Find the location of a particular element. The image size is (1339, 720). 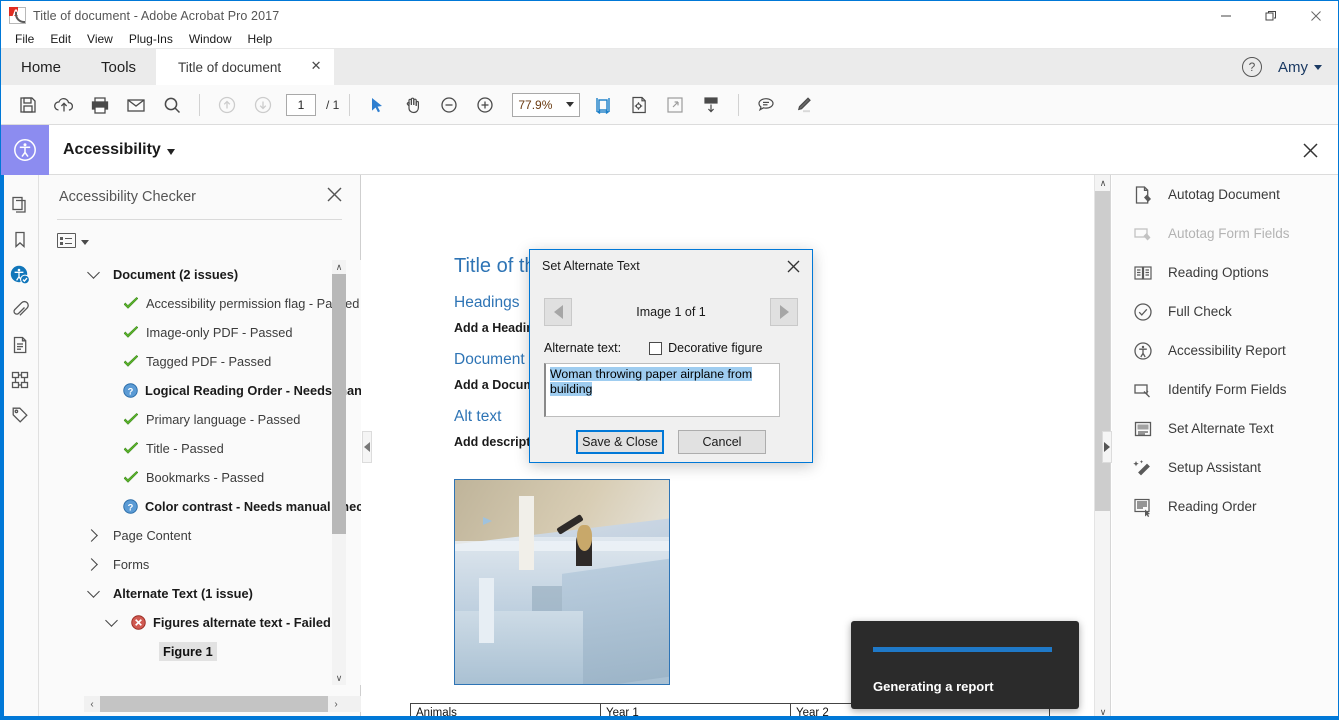

alt-text-row: Alternate text: Decorative figure is located at coordinates (671, 348).